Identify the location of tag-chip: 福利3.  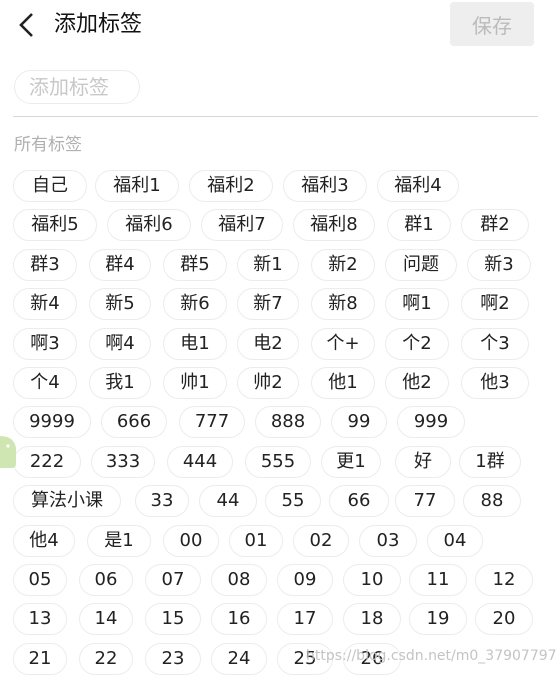
(325, 186).